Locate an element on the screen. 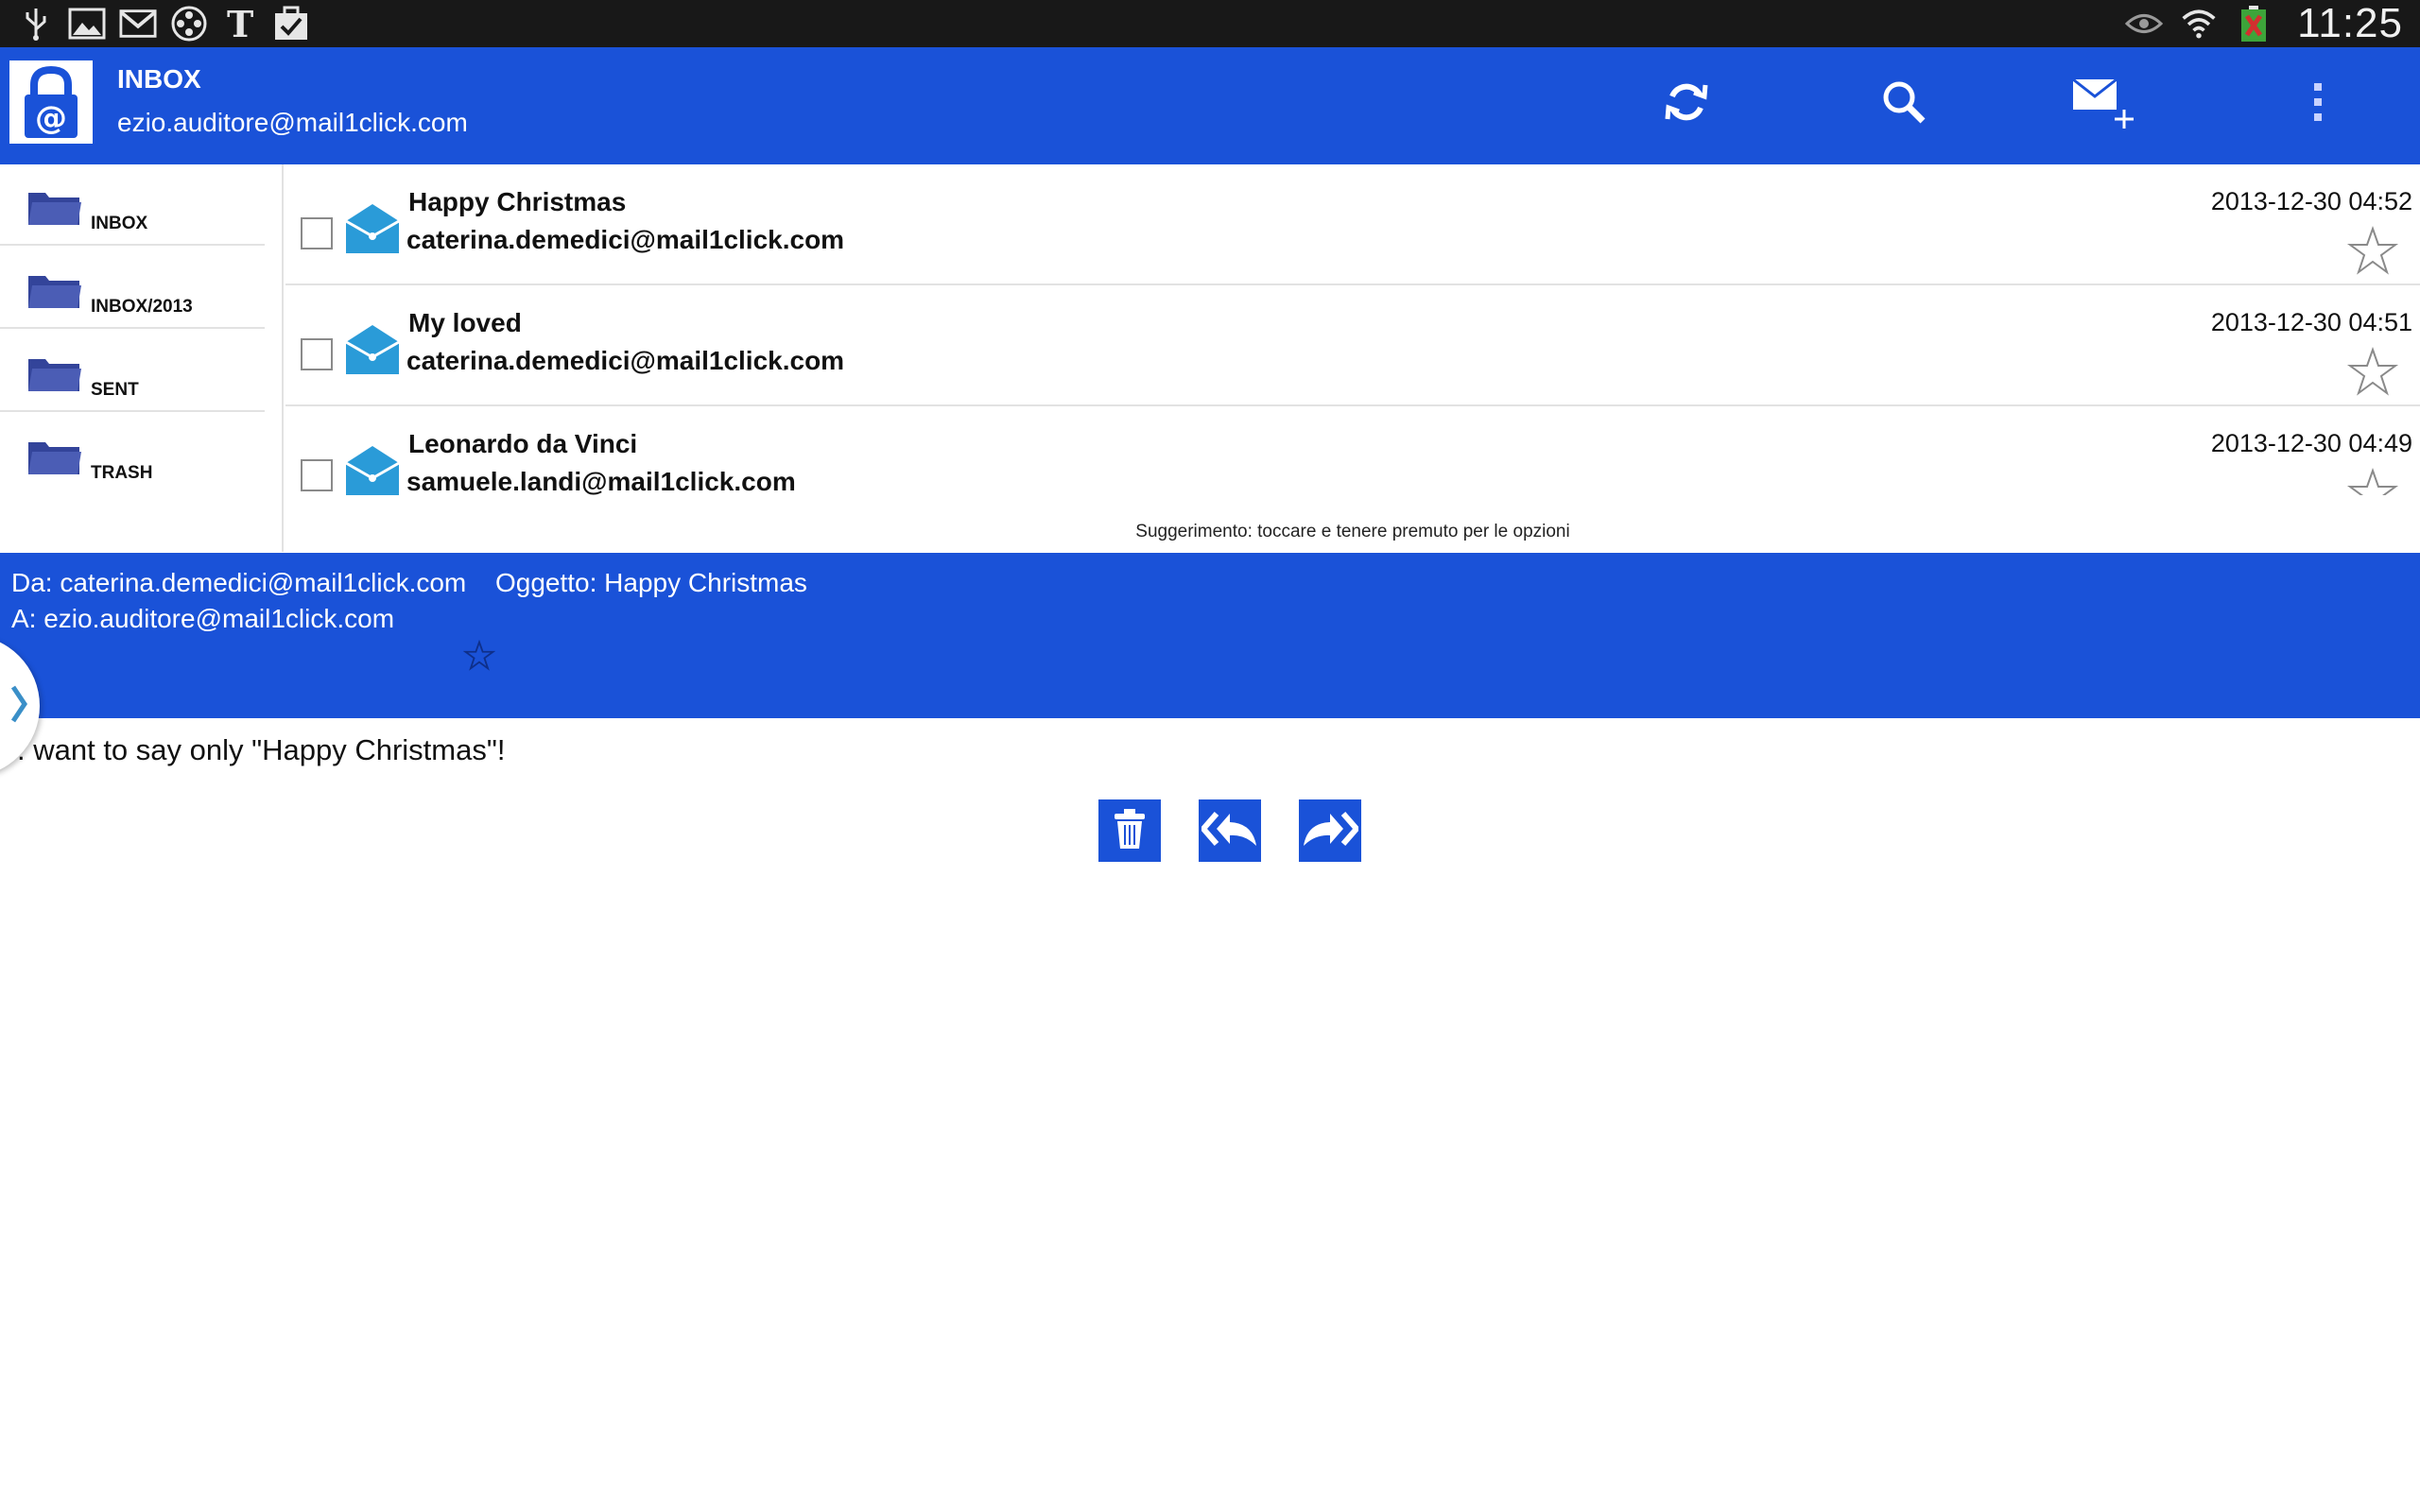 The height and width of the screenshot is (1512, 2420). delete-button is located at coordinates (1129, 830).